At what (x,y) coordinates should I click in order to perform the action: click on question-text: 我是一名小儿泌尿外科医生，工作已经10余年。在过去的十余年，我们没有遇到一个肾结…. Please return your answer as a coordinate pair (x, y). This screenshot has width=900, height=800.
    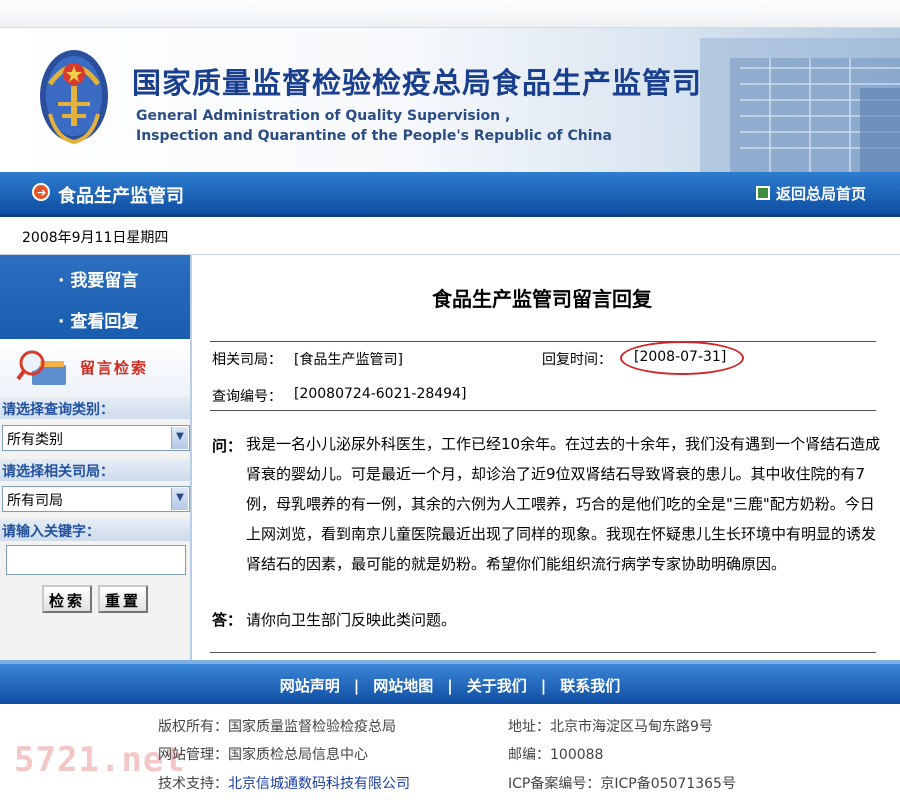
    Looking at the image, I should click on (563, 504).